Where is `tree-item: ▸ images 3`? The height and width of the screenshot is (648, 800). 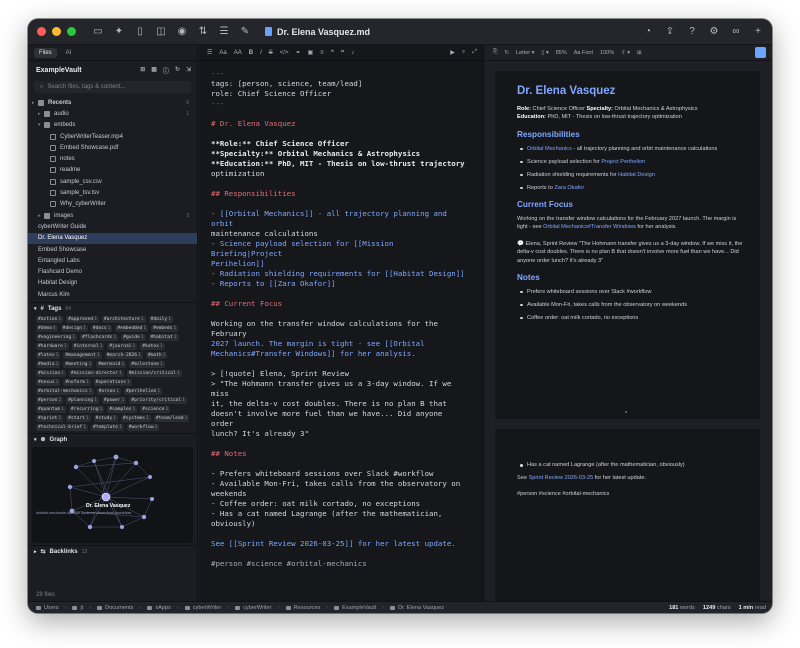
tree-item: ▸ images 3 is located at coordinates (112, 215).